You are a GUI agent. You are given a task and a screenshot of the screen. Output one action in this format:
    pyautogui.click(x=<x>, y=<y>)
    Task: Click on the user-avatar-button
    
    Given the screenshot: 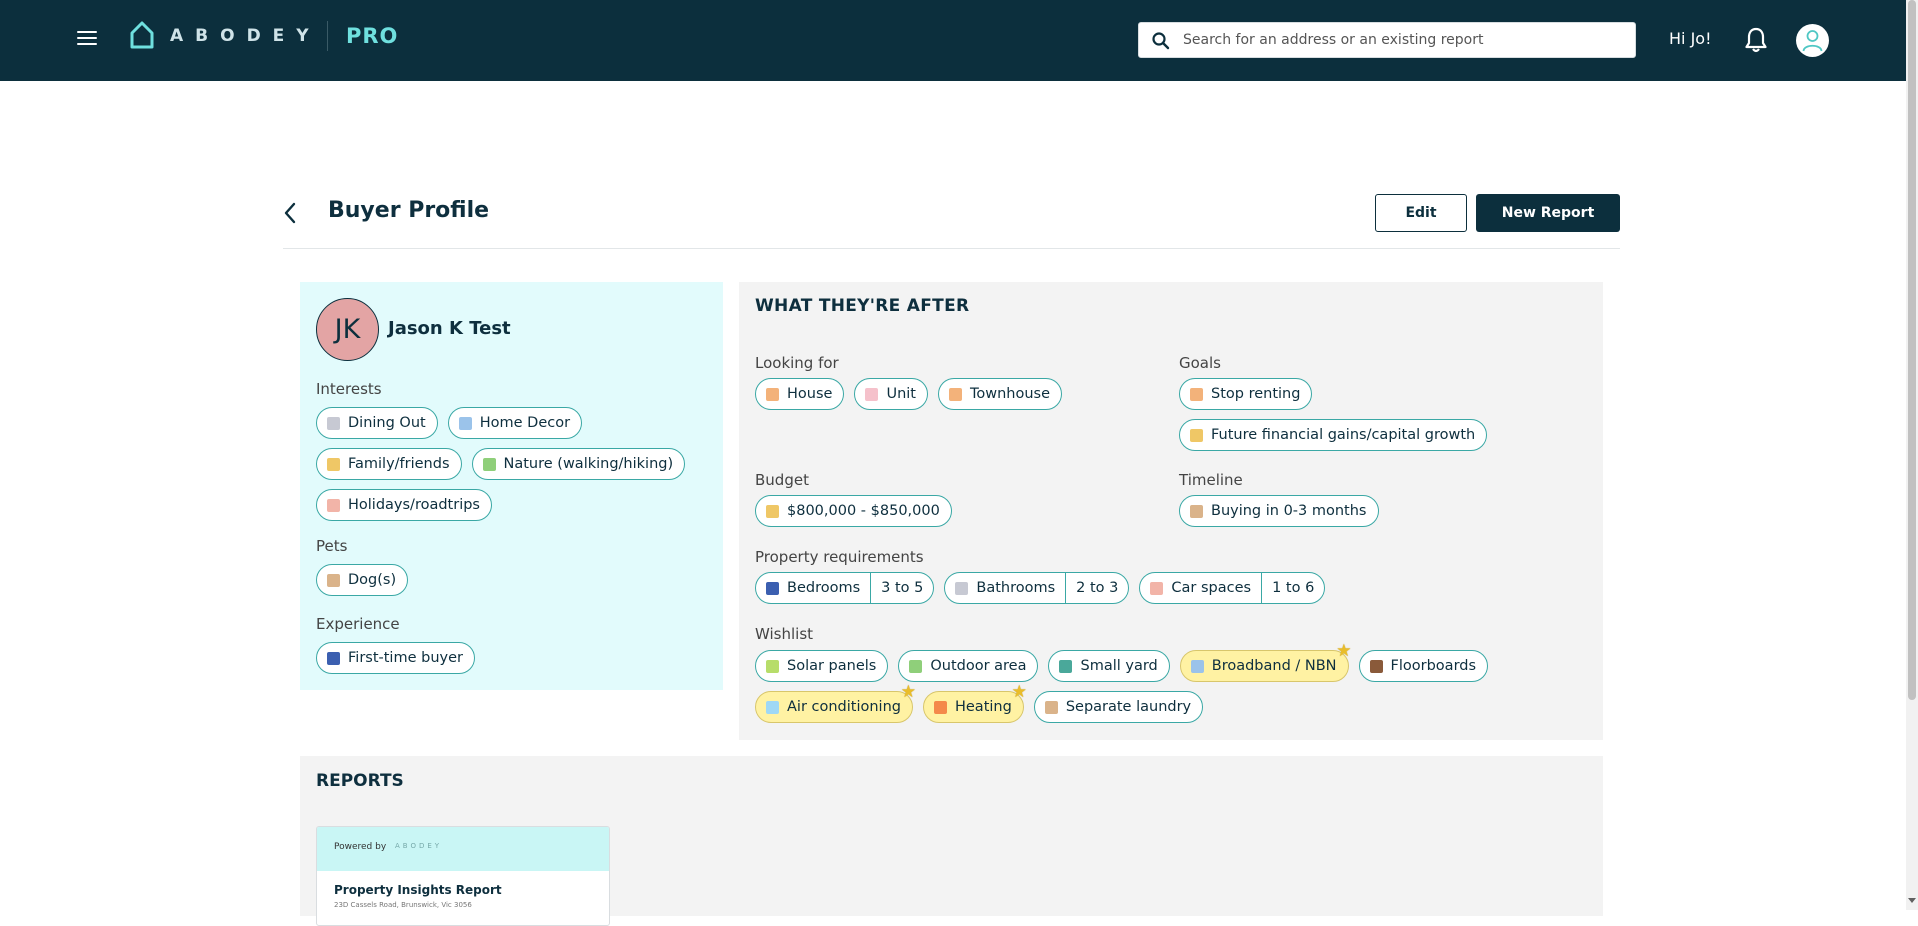 What is the action you would take?
    pyautogui.click(x=1812, y=40)
    